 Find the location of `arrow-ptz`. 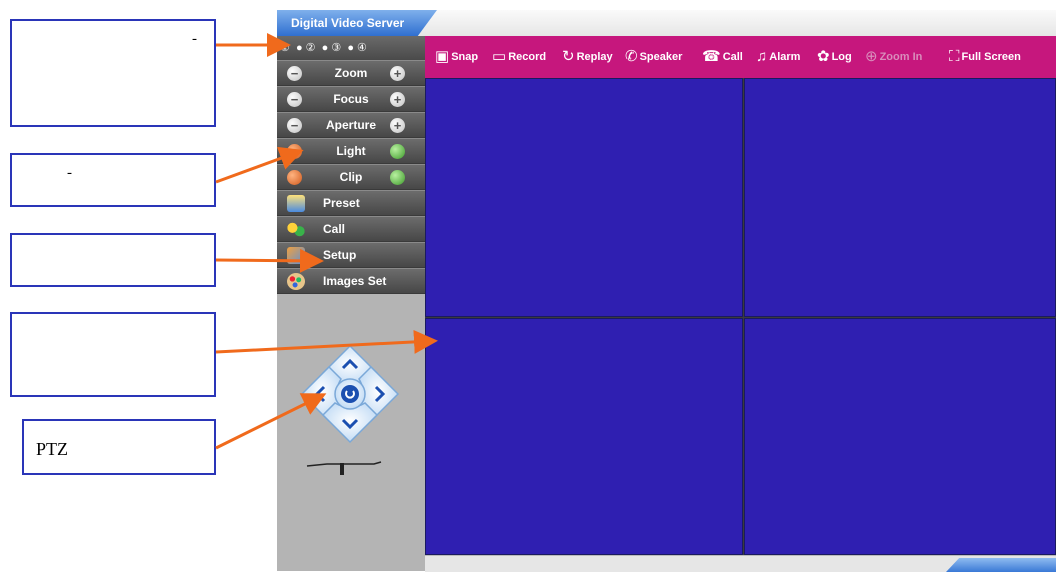

arrow-ptz is located at coordinates (271, 421).